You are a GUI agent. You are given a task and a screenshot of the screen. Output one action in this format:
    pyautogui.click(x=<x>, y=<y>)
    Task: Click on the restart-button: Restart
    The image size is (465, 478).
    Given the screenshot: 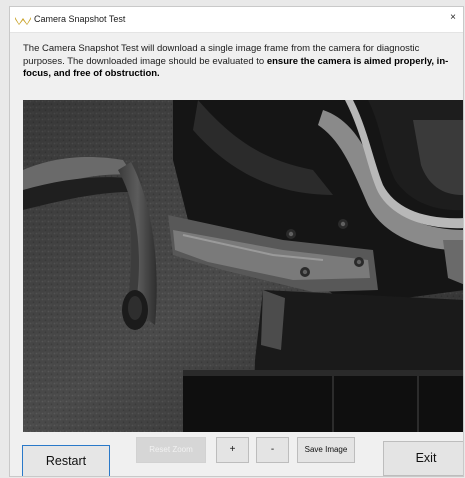 What is the action you would take?
    pyautogui.click(x=66, y=460)
    